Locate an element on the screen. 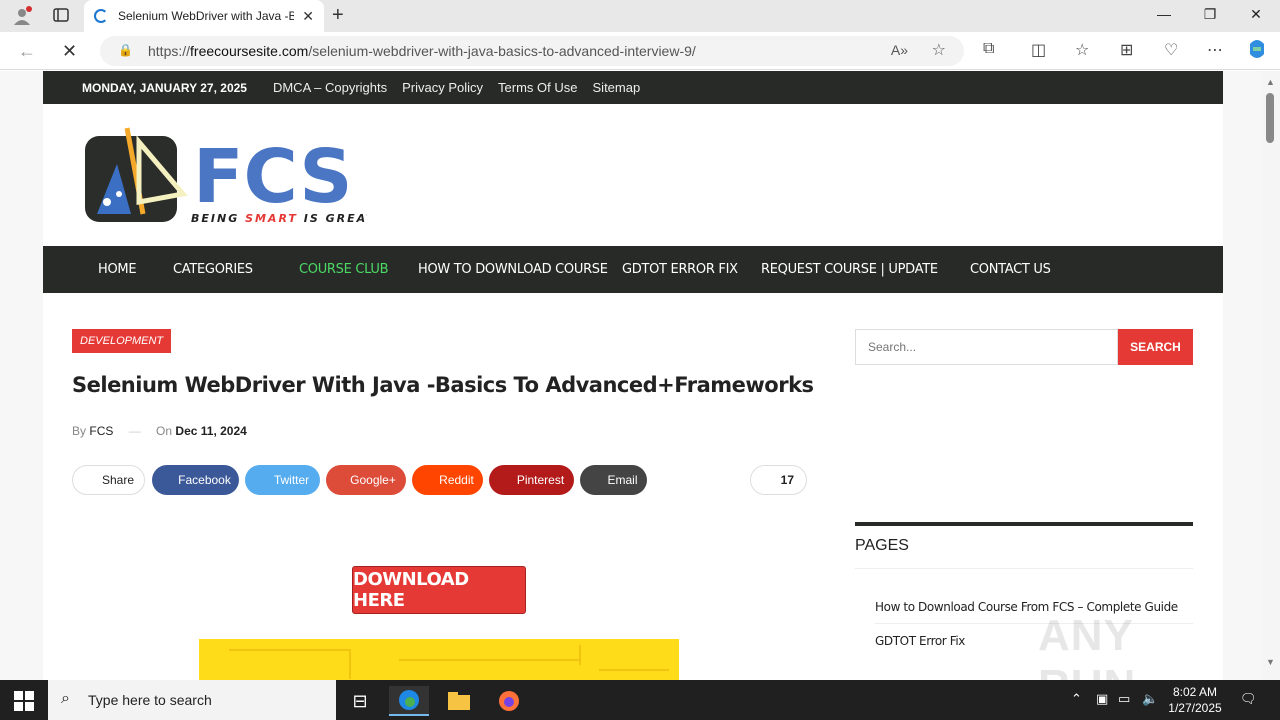  split-screen-icon: ◫ is located at coordinates (1038, 50).